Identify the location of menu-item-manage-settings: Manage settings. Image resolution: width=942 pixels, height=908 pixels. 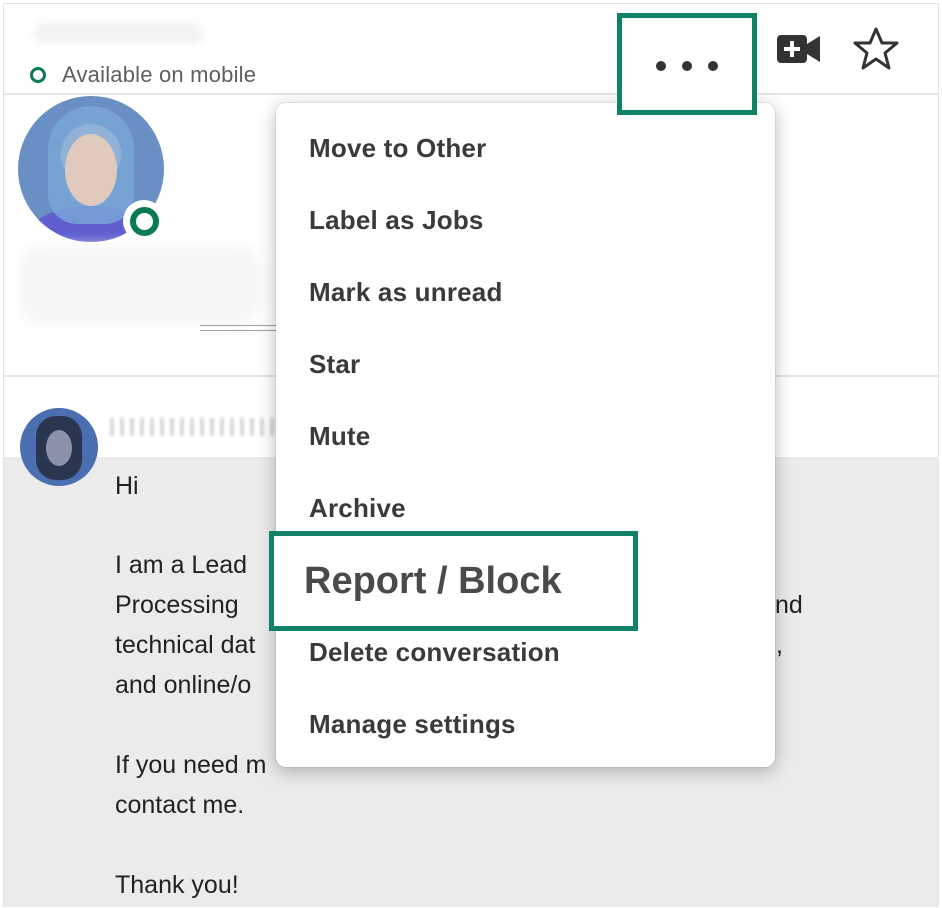
(412, 724).